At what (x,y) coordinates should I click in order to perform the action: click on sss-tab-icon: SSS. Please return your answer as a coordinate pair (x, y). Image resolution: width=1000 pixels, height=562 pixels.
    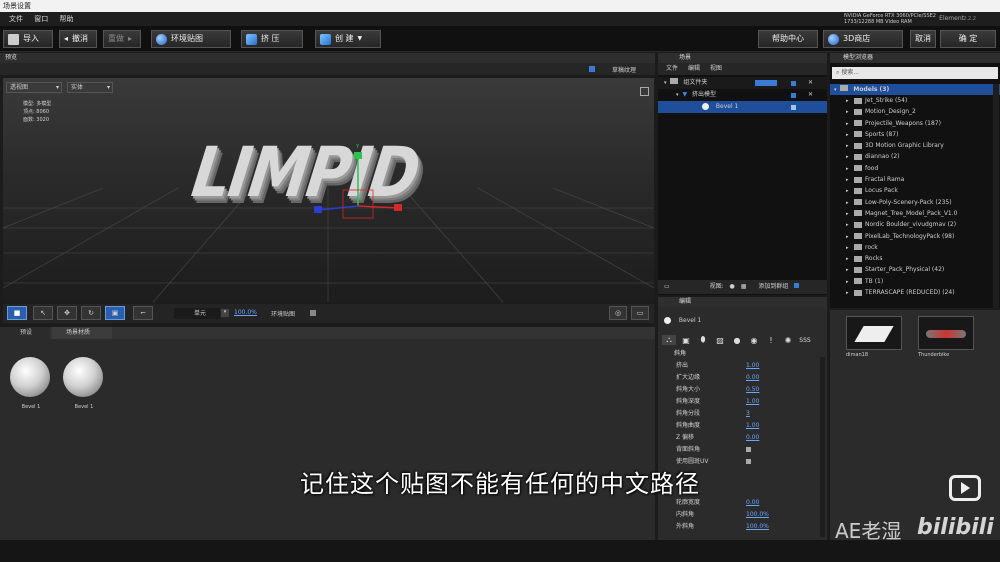
    Looking at the image, I should click on (805, 340).